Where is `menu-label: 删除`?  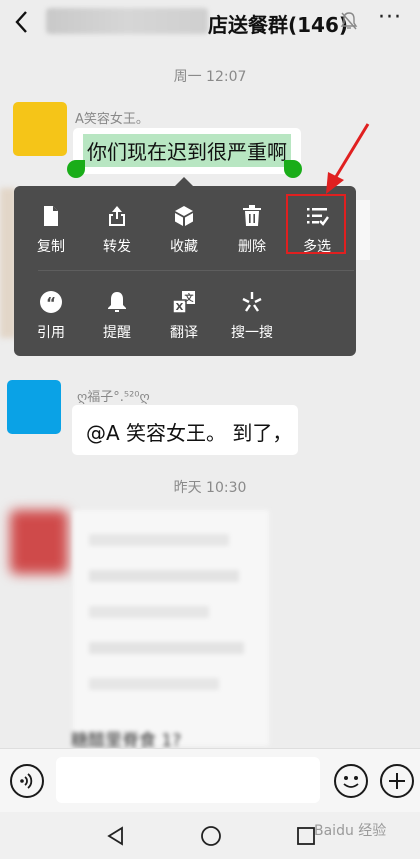 menu-label: 删除 is located at coordinates (252, 247).